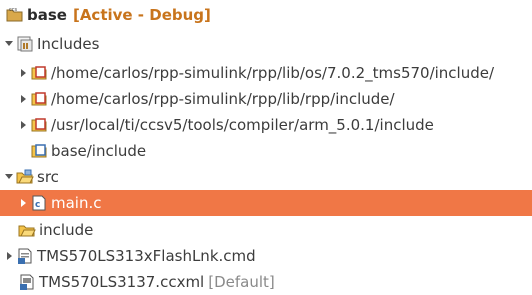 The width and height of the screenshot is (532, 295). What do you see at coordinates (266, 44) in the screenshot?
I see `tree-item-includes: Includes` at bounding box center [266, 44].